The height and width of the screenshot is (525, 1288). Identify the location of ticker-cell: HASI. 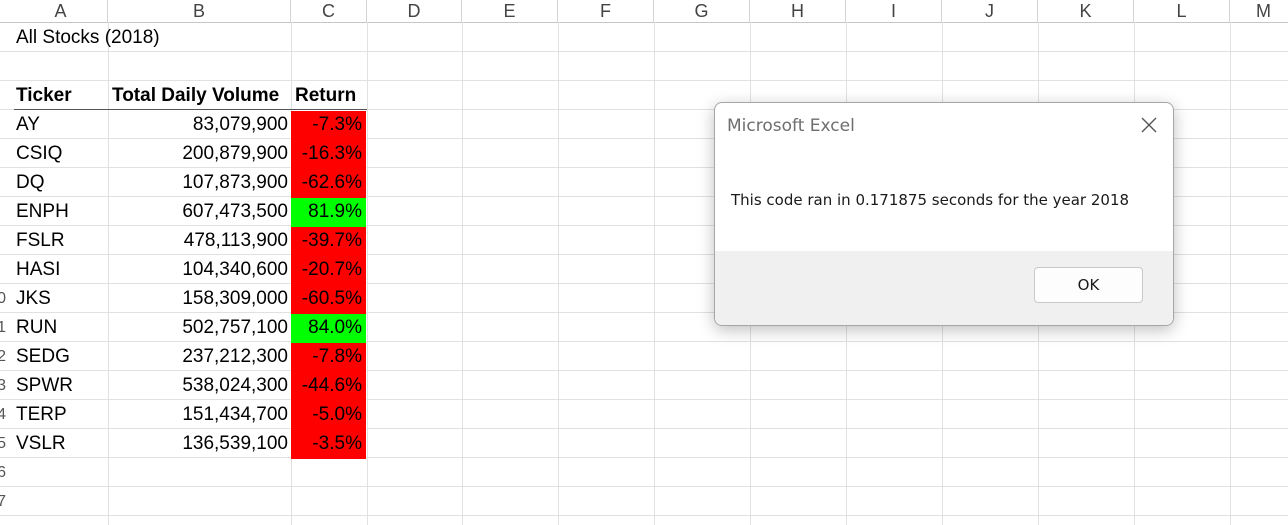
(62, 270).